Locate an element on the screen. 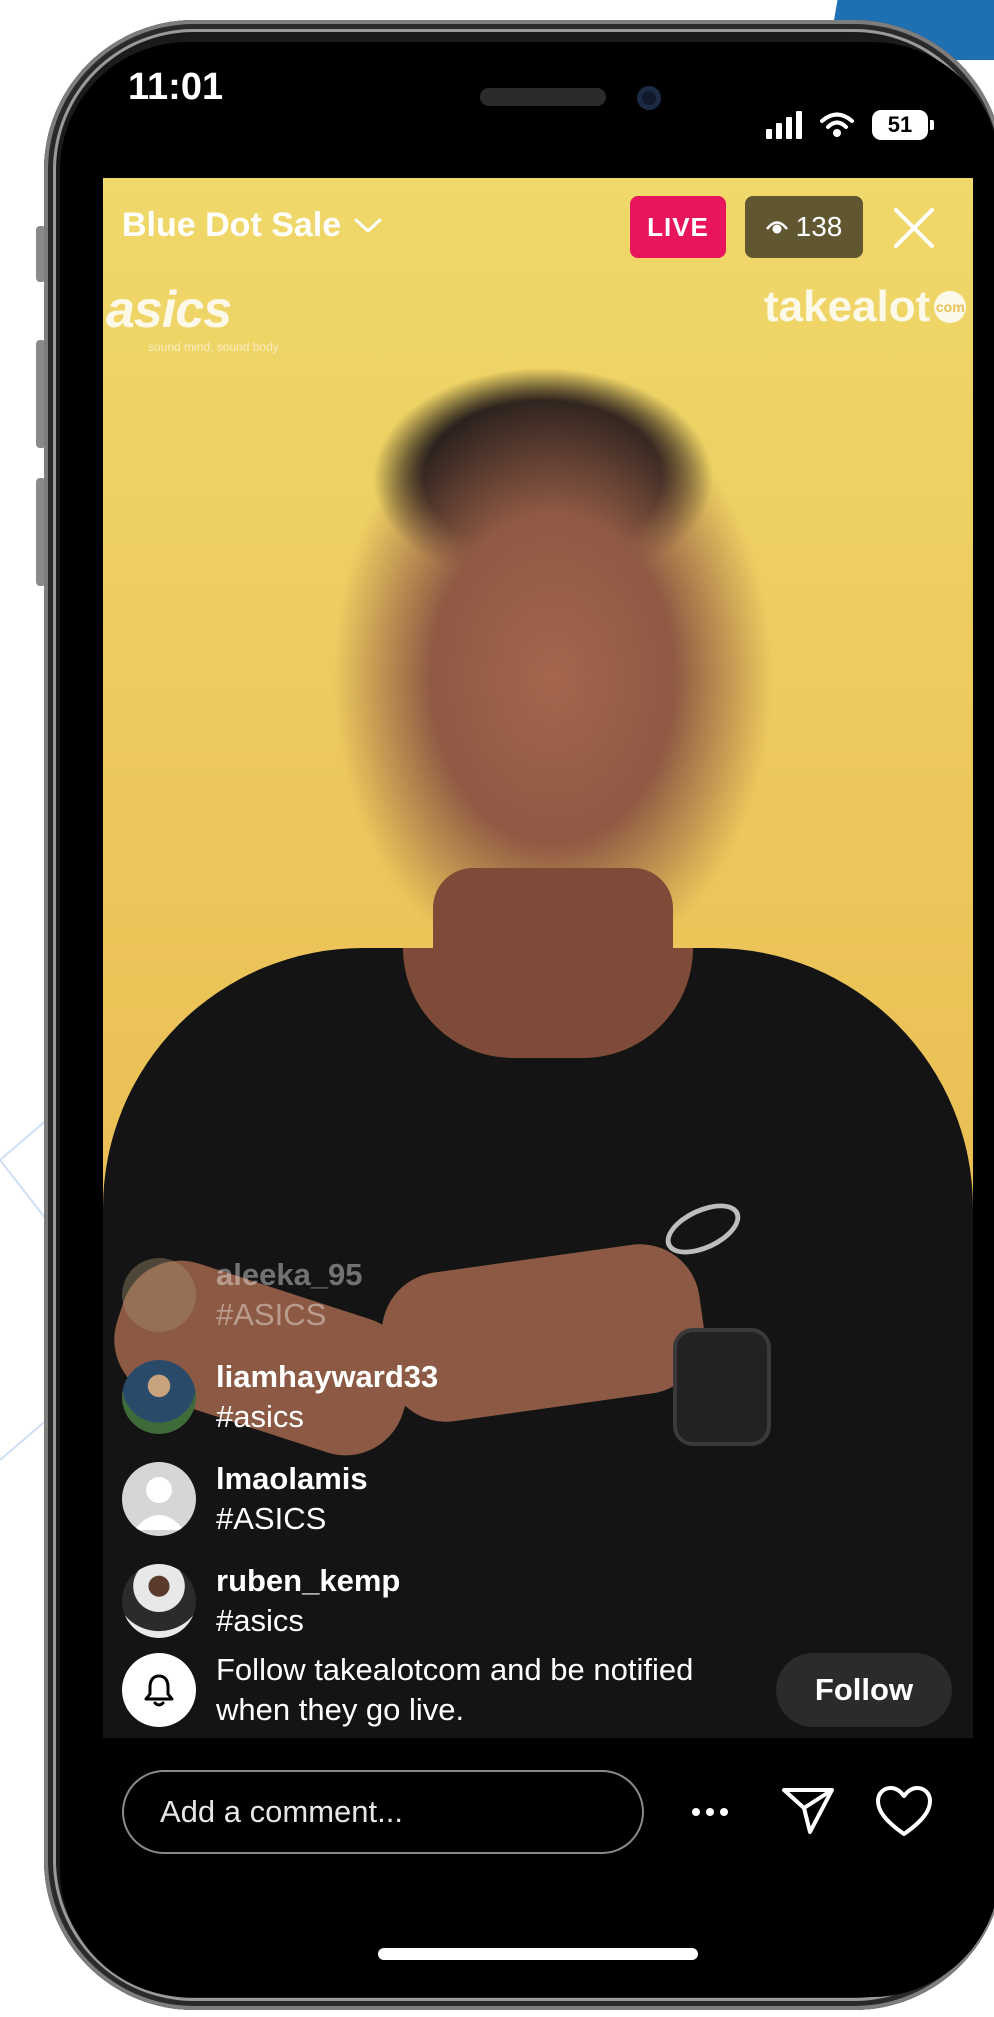  earpiece-speaker is located at coordinates (543, 97).